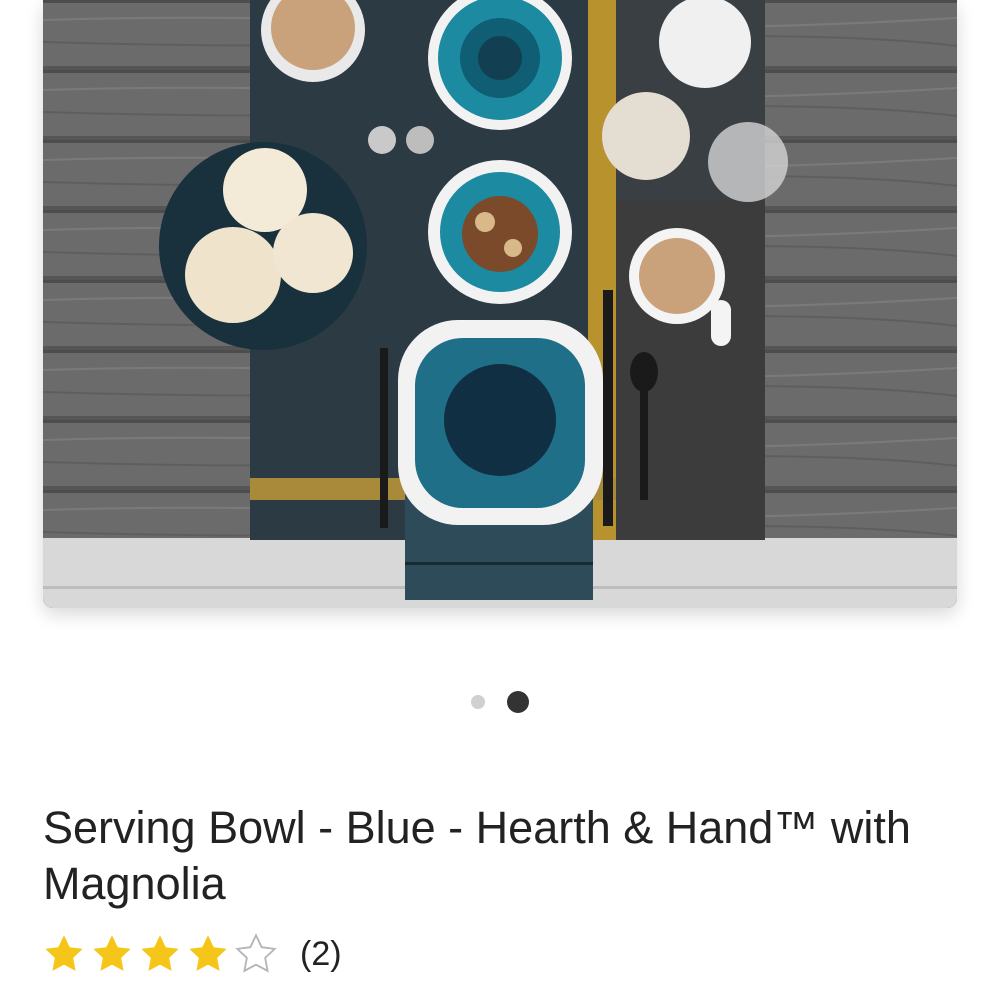 Image resolution: width=1000 pixels, height=1000 pixels. Describe the element at coordinates (500, 702) in the screenshot. I see `carousel-pager` at that location.